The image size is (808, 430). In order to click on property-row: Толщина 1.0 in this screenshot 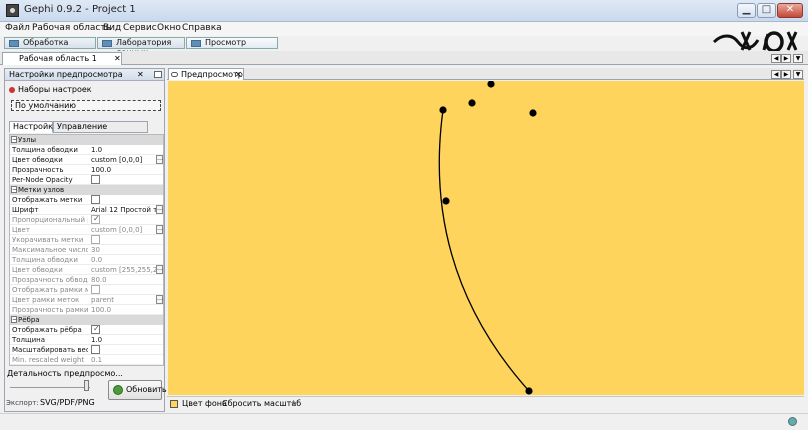, I will do `click(86, 340)`.